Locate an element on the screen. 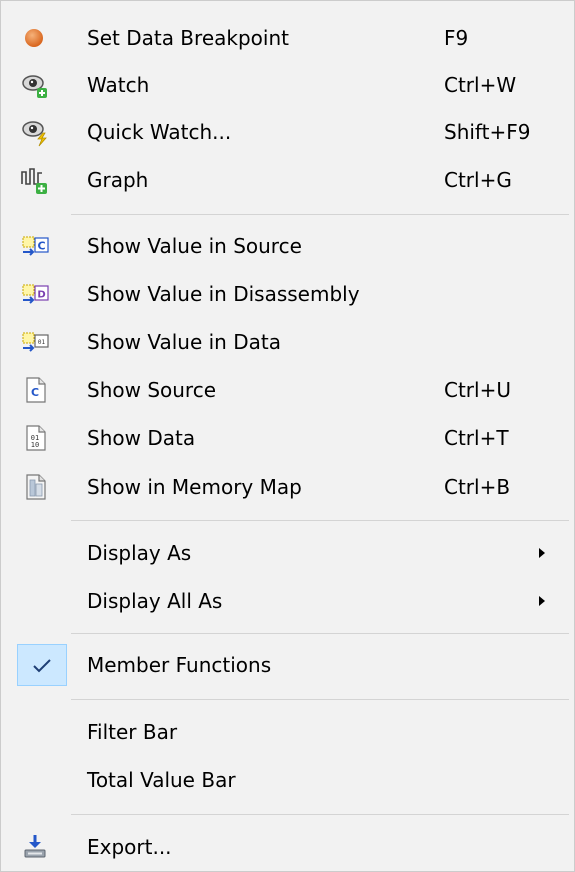 The width and height of the screenshot is (575, 872). menu-item-show-value-in-source: C Show Value in Source is located at coordinates (287, 246).